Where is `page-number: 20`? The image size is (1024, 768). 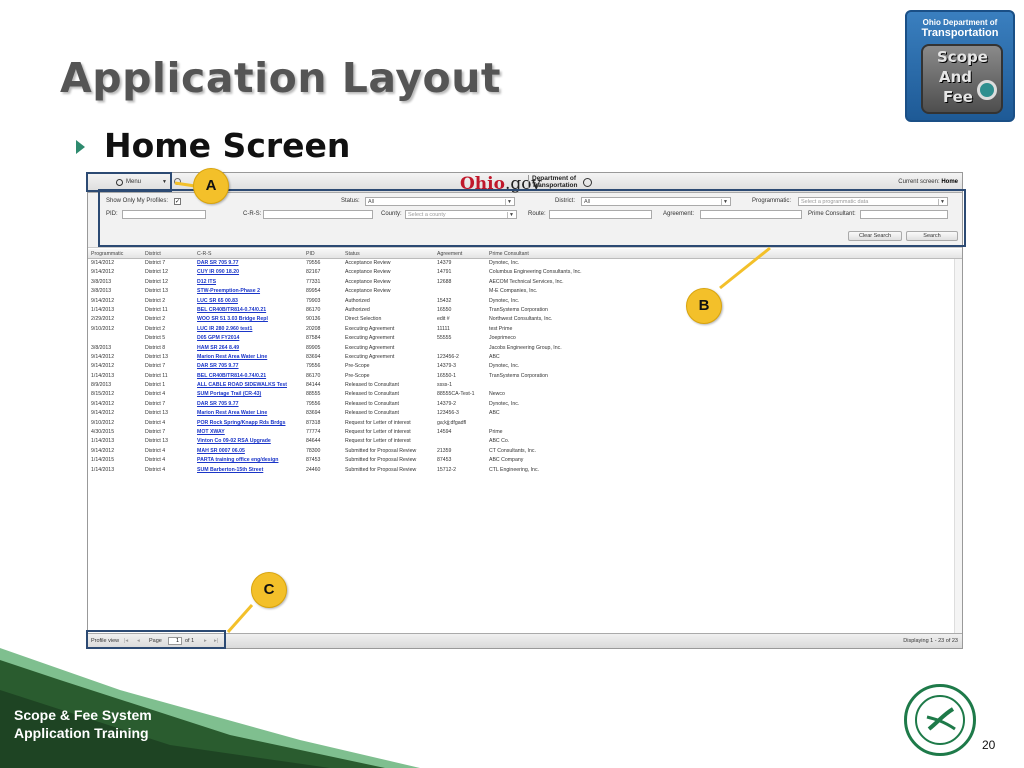
page-number: 20 is located at coordinates (989, 745).